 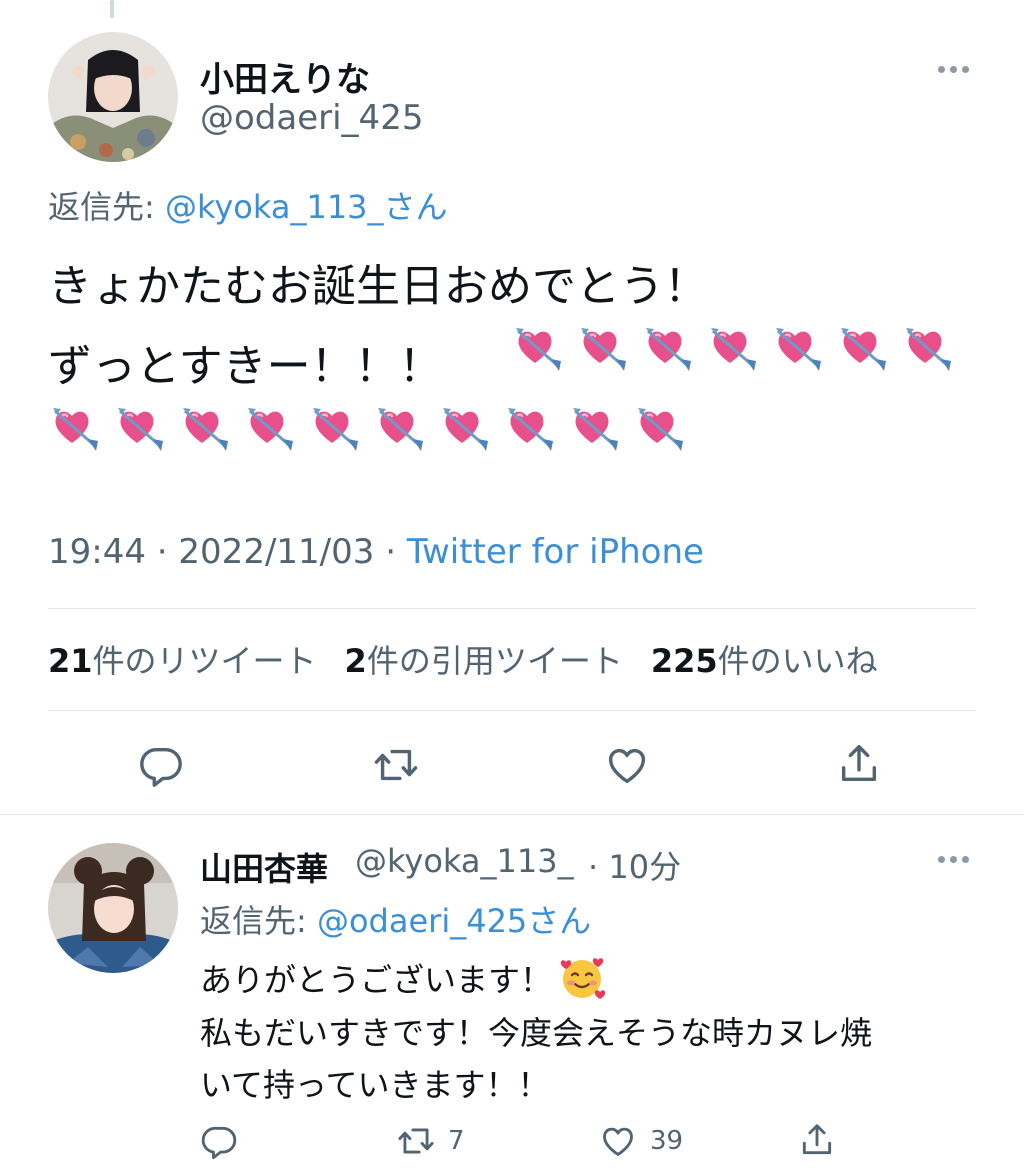 I want to click on likes-label: 件のいいね, so click(x=797, y=661).